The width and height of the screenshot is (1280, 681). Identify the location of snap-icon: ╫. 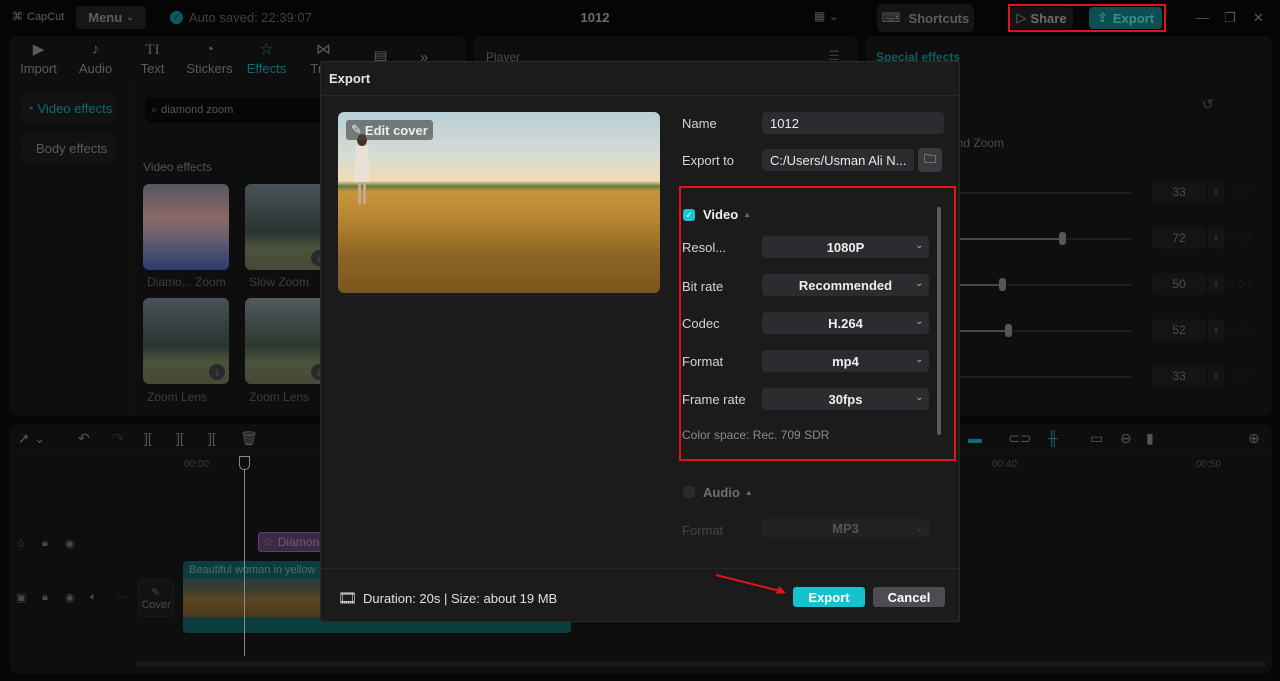
(1053, 438).